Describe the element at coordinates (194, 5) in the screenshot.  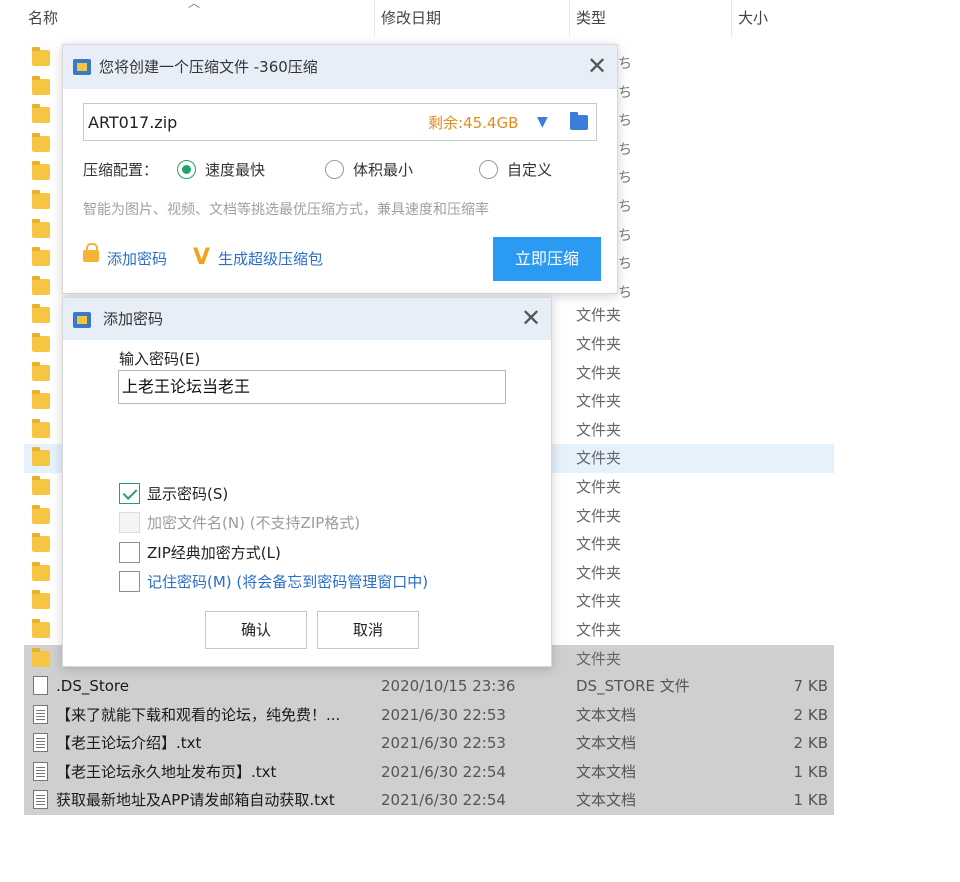
I see `sort-up-icon: ︿` at that location.